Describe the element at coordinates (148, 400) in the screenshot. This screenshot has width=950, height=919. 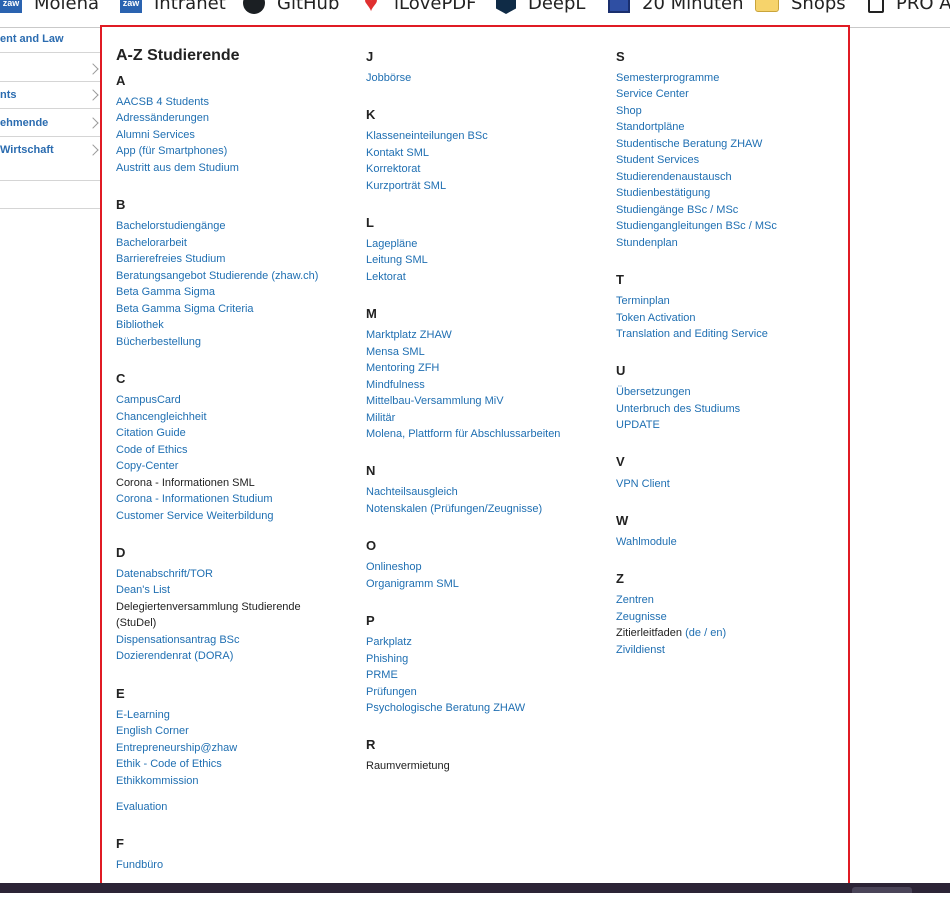
I see `link-campuscard: CampusCard` at that location.